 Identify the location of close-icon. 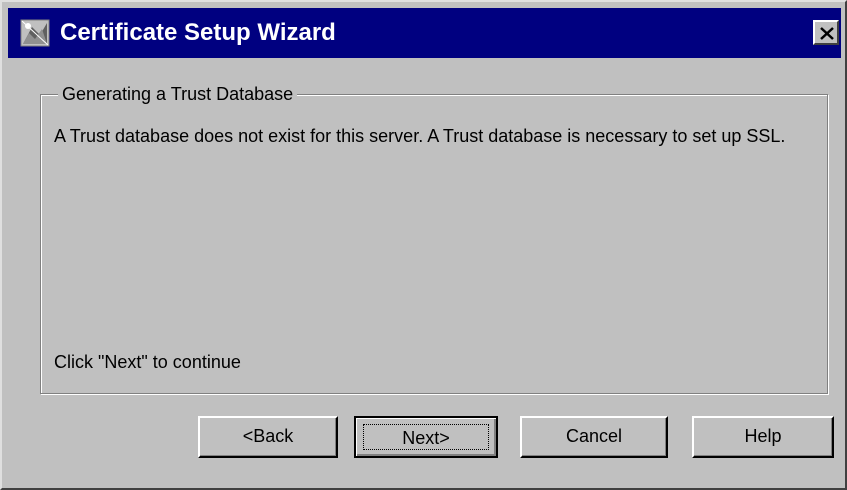
(827, 33).